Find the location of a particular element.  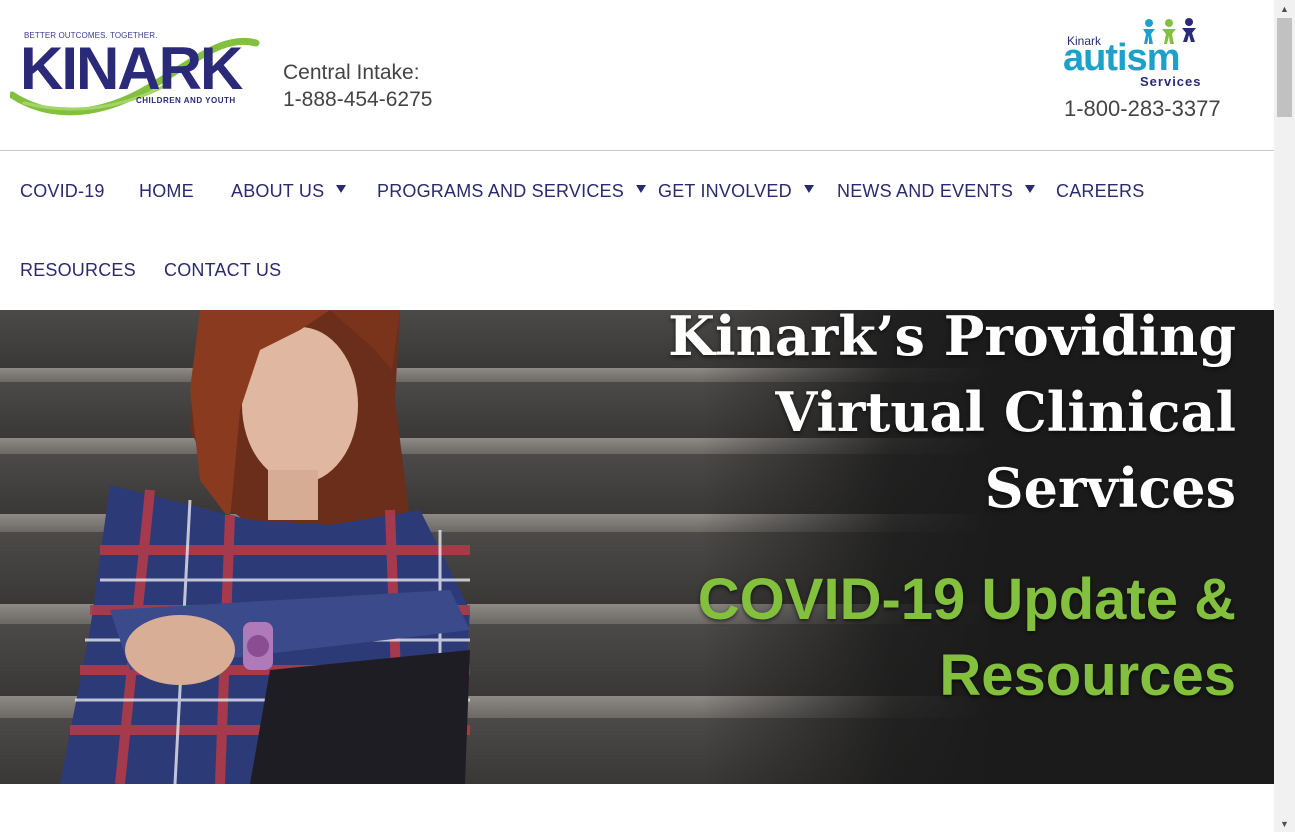

nav-item-label: RESOURCES is located at coordinates (78, 270).